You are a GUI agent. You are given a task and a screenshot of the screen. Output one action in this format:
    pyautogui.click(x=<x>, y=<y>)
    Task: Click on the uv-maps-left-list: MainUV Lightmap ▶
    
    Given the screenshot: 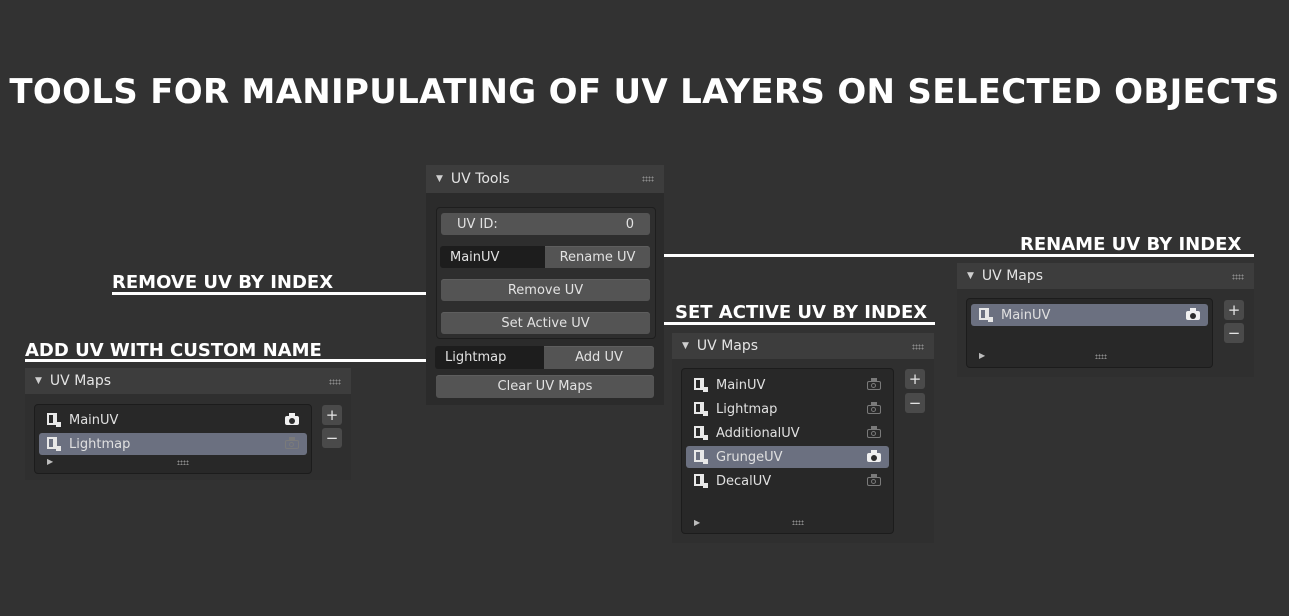 What is the action you would take?
    pyautogui.click(x=173, y=439)
    